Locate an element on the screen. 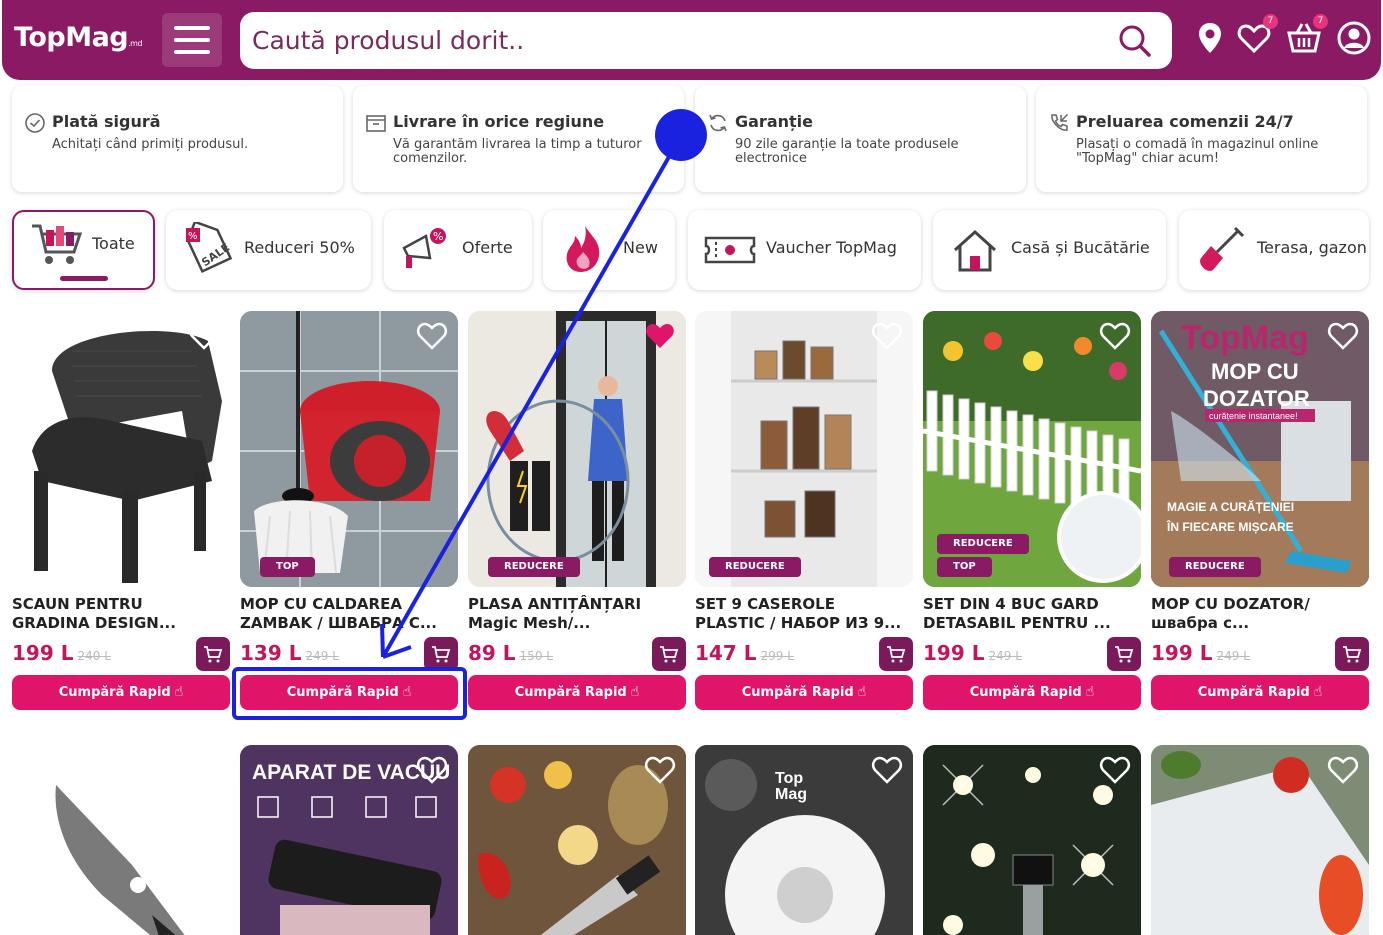  category-offers: % Oferte is located at coordinates (458, 250).